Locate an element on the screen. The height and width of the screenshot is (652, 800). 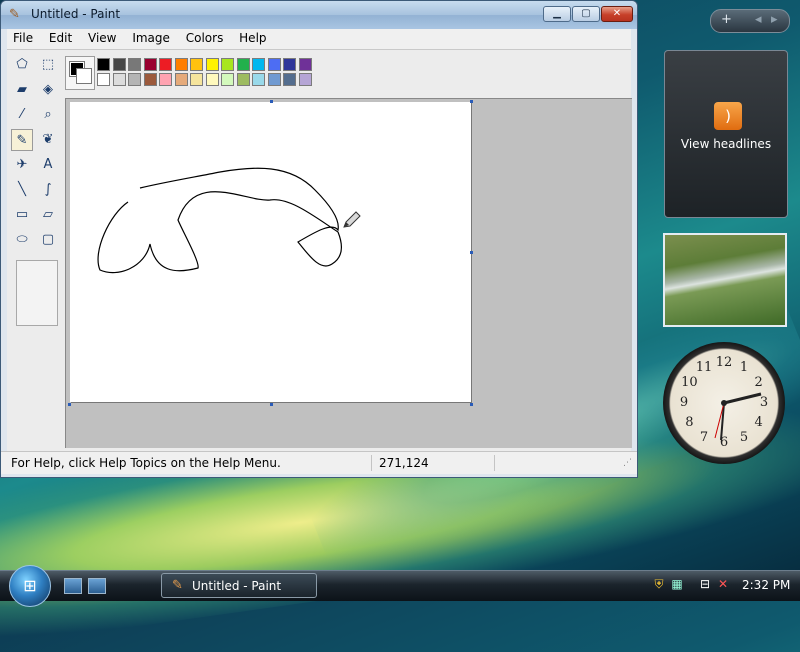
close-button: ✕ is located at coordinates (617, 14).